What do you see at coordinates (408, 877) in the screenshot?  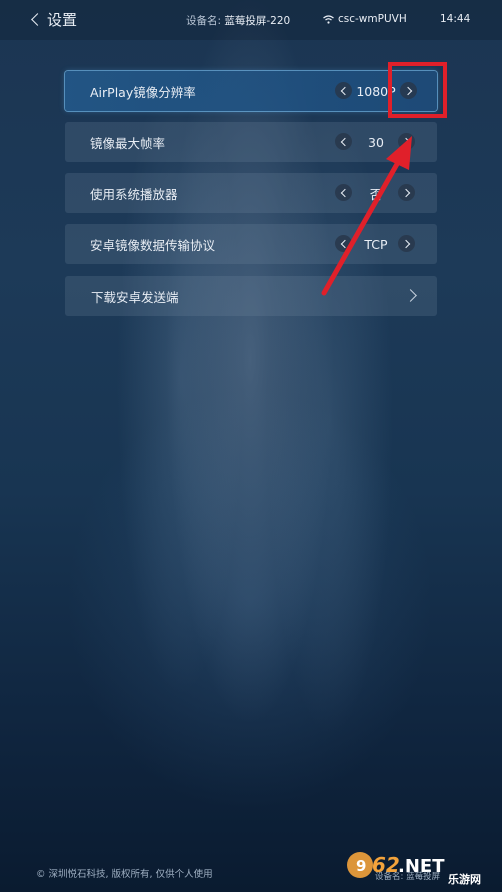 I see `watermark-device-text: 设备名: 蓝莓投屏` at bounding box center [408, 877].